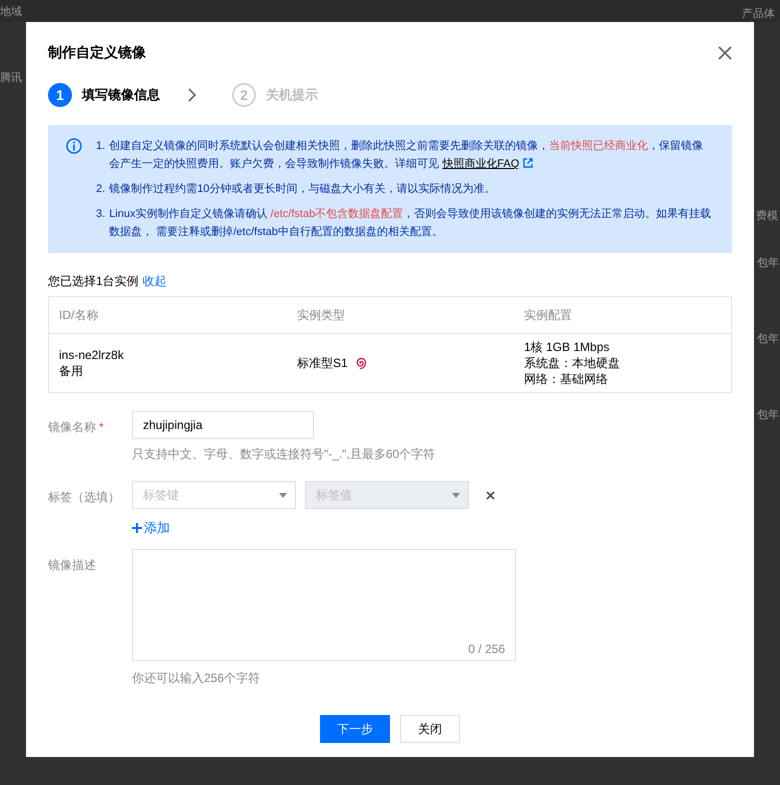 The width and height of the screenshot is (780, 785). What do you see at coordinates (758, 13) in the screenshot?
I see `background-text: 产品体` at bounding box center [758, 13].